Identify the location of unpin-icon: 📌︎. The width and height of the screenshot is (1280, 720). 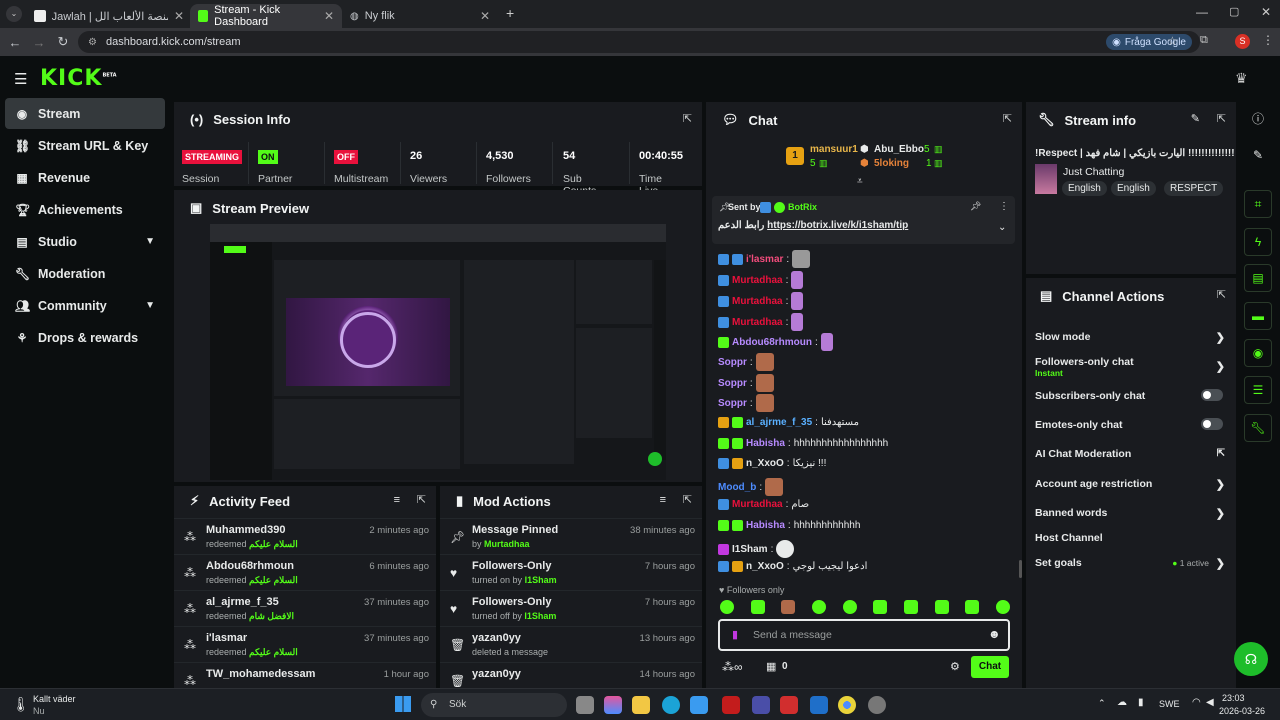
(975, 206).